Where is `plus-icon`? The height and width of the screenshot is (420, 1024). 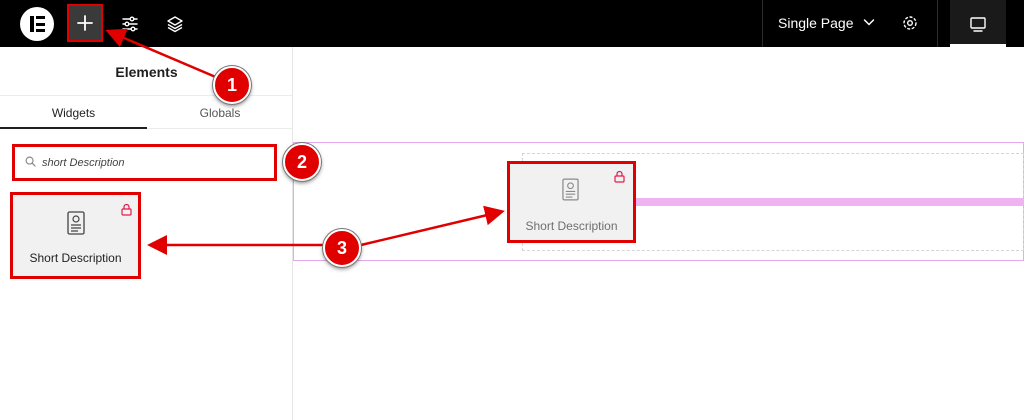 plus-icon is located at coordinates (85, 23).